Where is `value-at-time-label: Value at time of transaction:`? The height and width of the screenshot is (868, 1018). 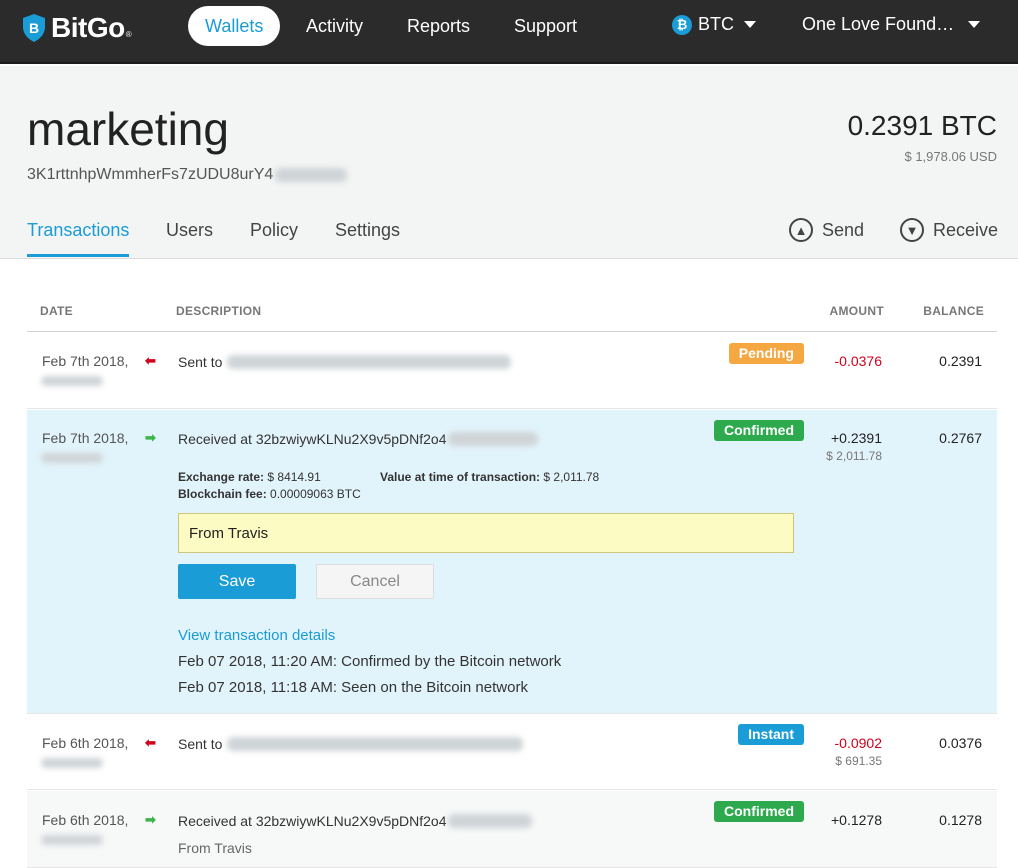
value-at-time-label: Value at time of transaction: is located at coordinates (460, 477).